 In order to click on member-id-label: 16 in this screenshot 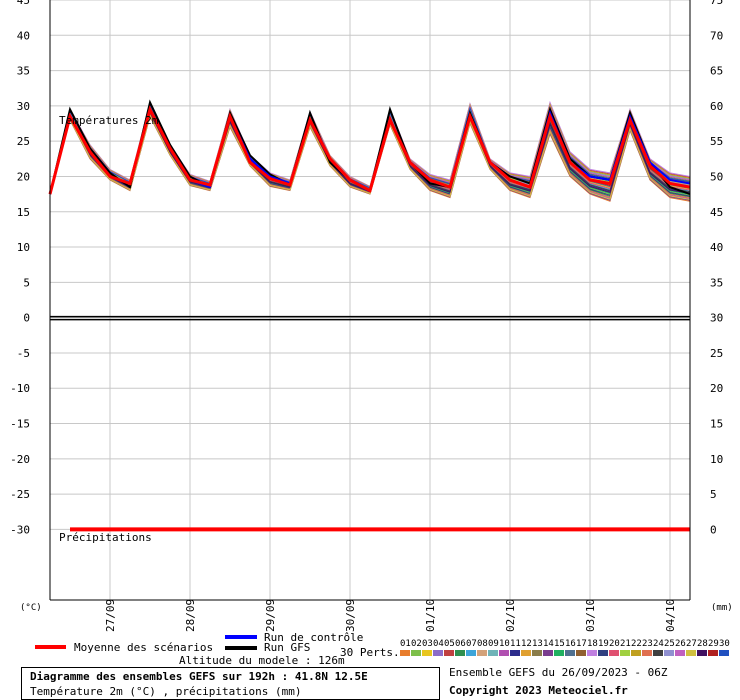, I will do `click(570, 644)`.